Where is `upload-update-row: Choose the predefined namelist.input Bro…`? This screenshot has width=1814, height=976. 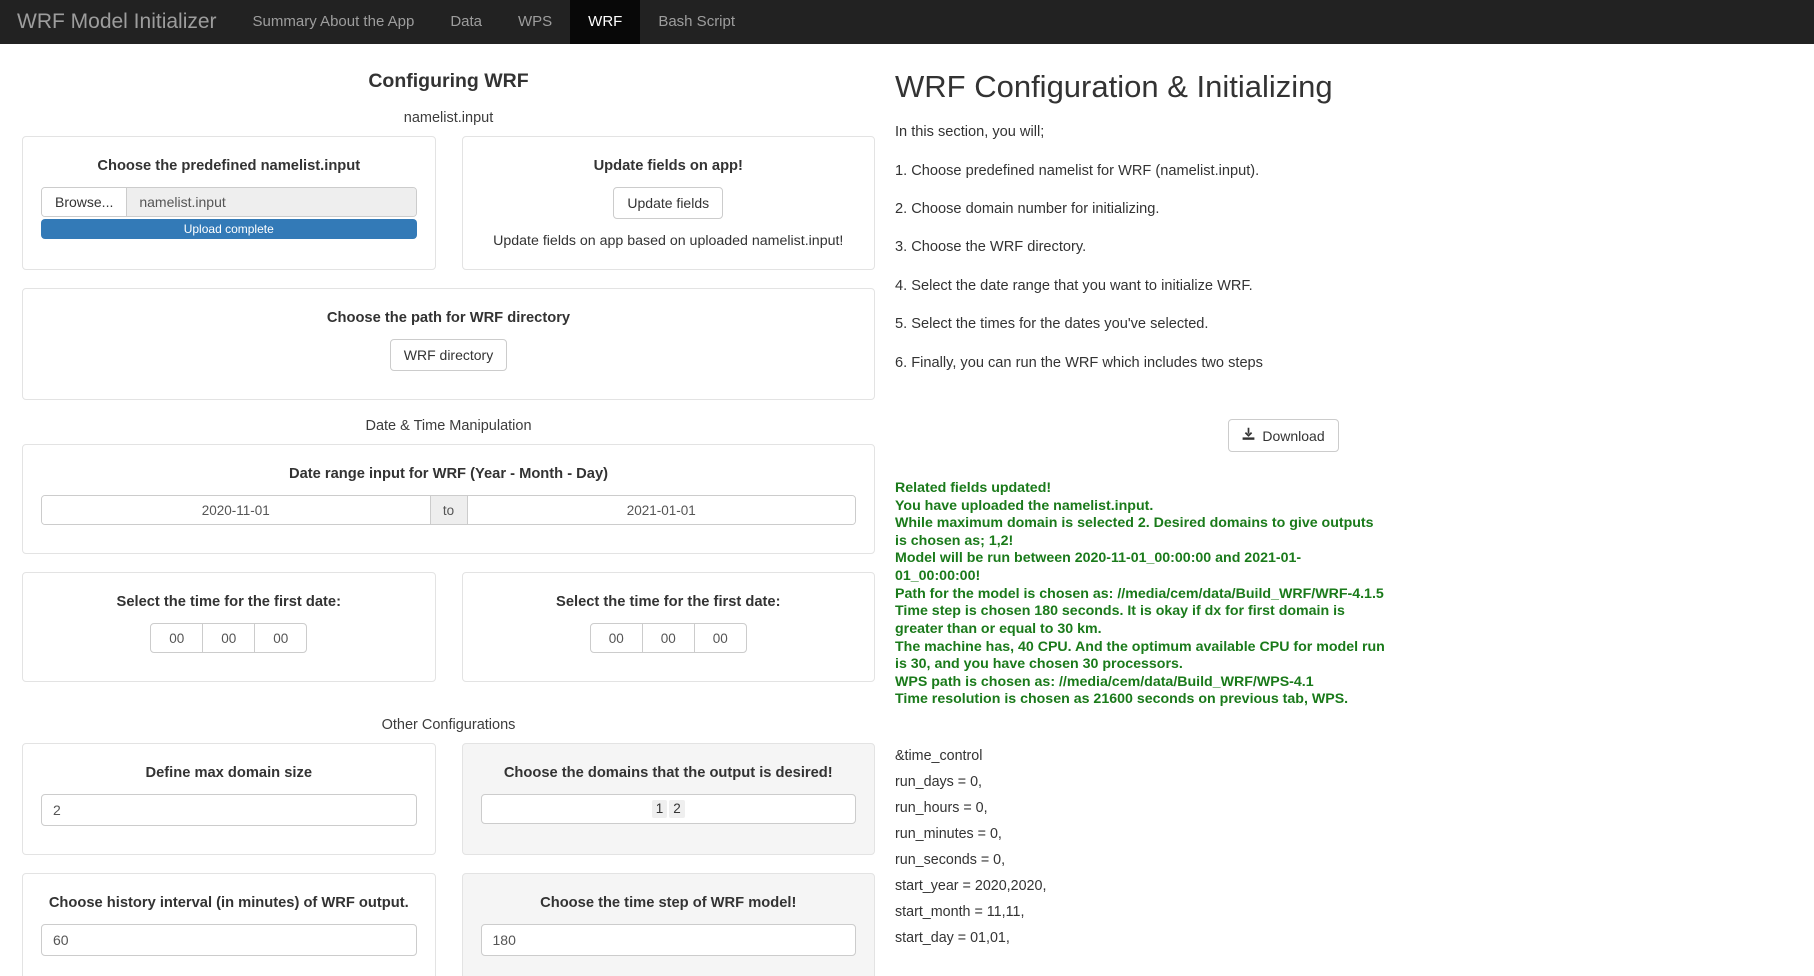
upload-update-row: Choose the predefined namelist.input Bro… is located at coordinates (448, 212).